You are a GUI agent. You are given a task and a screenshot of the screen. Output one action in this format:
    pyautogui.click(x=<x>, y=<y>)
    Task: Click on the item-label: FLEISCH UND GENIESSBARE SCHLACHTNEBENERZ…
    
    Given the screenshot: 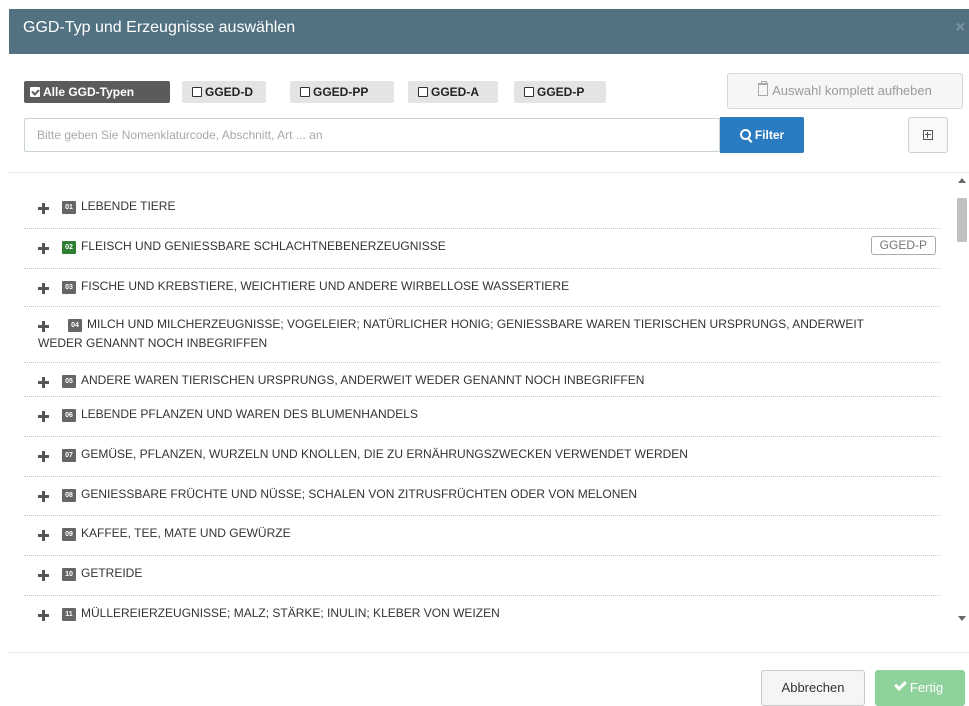 What is the action you would take?
    pyautogui.click(x=263, y=246)
    